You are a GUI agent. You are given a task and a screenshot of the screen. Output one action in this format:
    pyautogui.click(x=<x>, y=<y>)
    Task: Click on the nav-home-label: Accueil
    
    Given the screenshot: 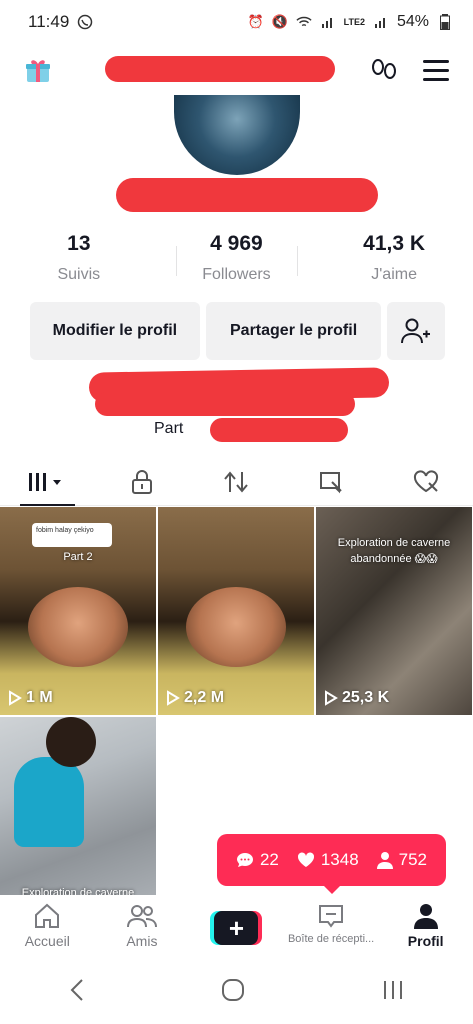 What is the action you would take?
    pyautogui.click(x=47, y=941)
    